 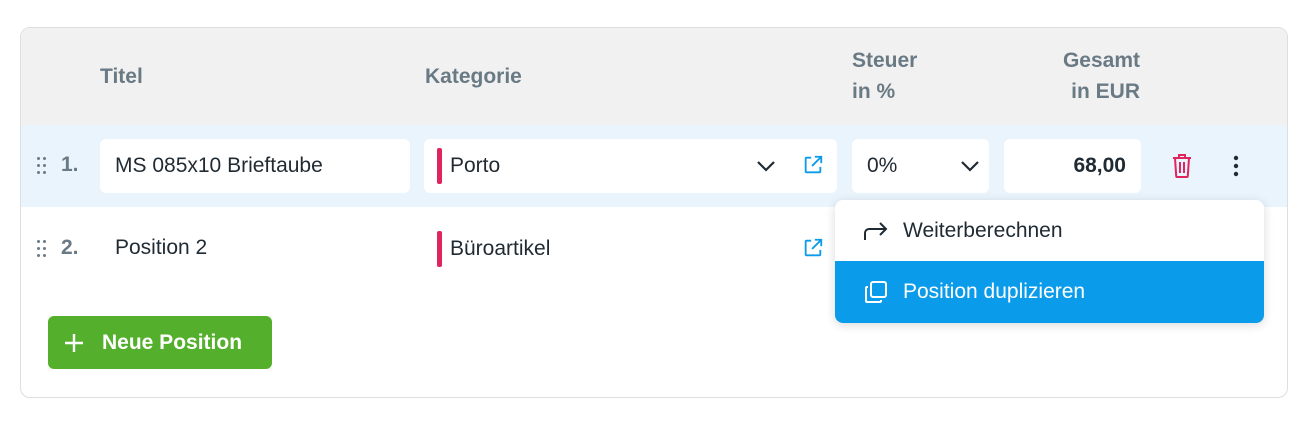 I want to click on trash-icon, so click(x=1182, y=166).